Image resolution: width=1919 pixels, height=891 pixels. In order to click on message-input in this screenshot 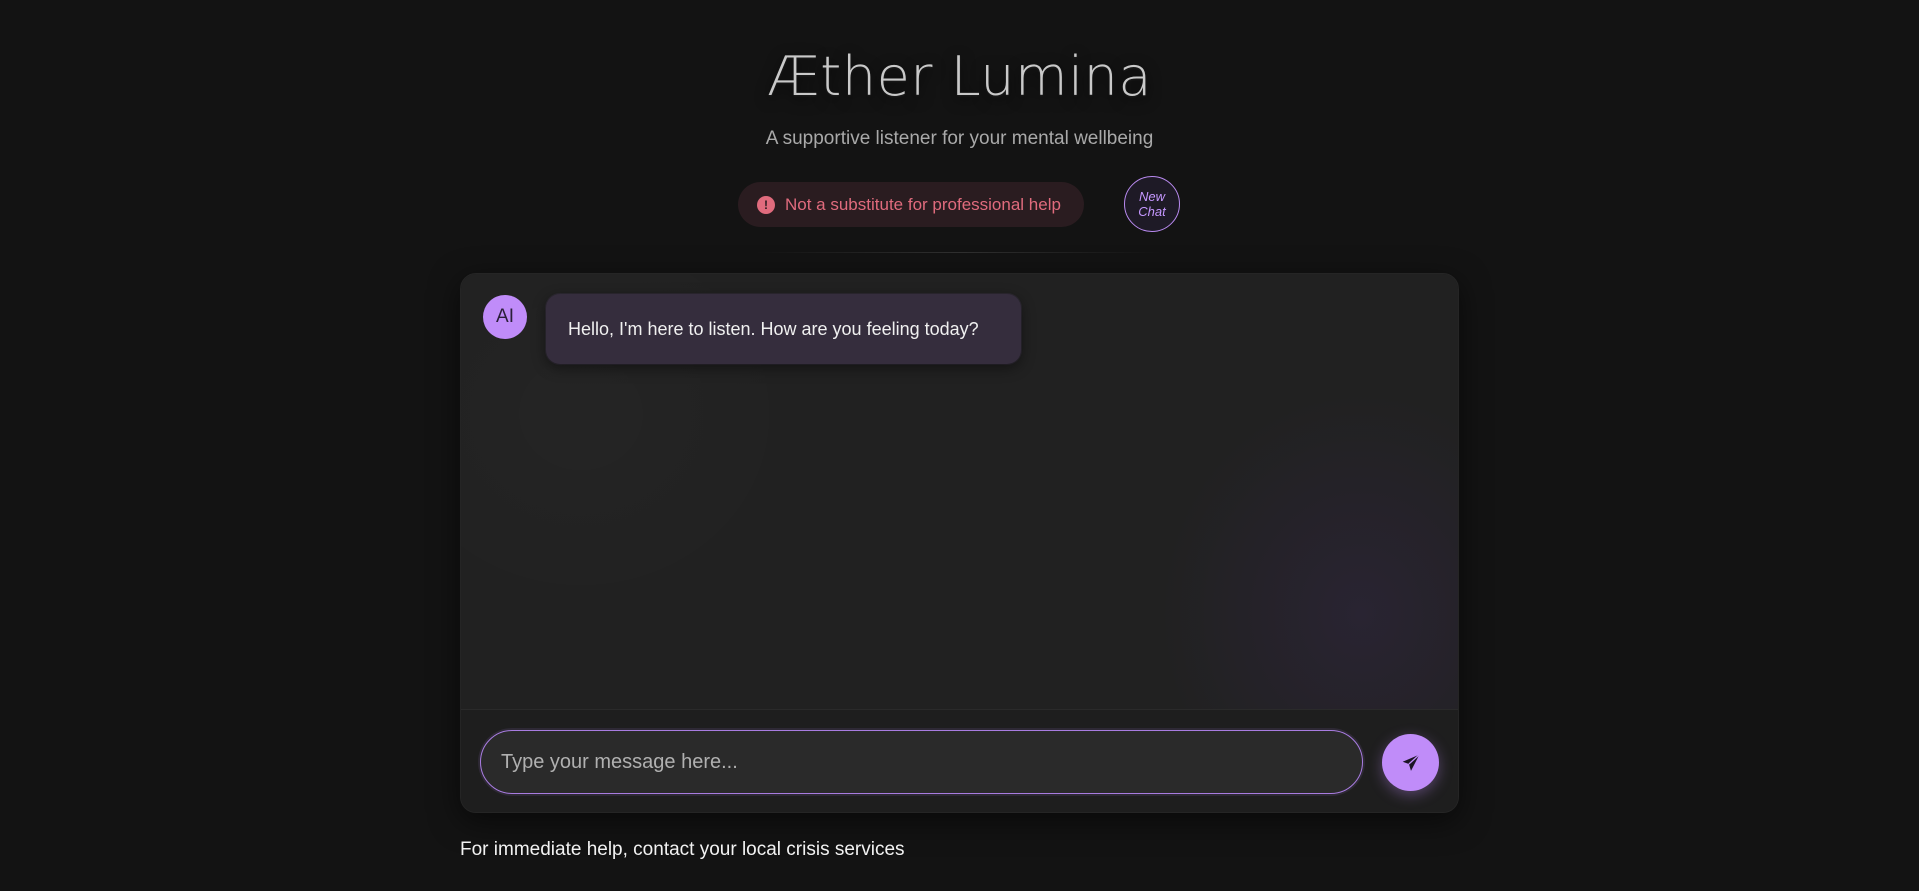, I will do `click(921, 762)`.